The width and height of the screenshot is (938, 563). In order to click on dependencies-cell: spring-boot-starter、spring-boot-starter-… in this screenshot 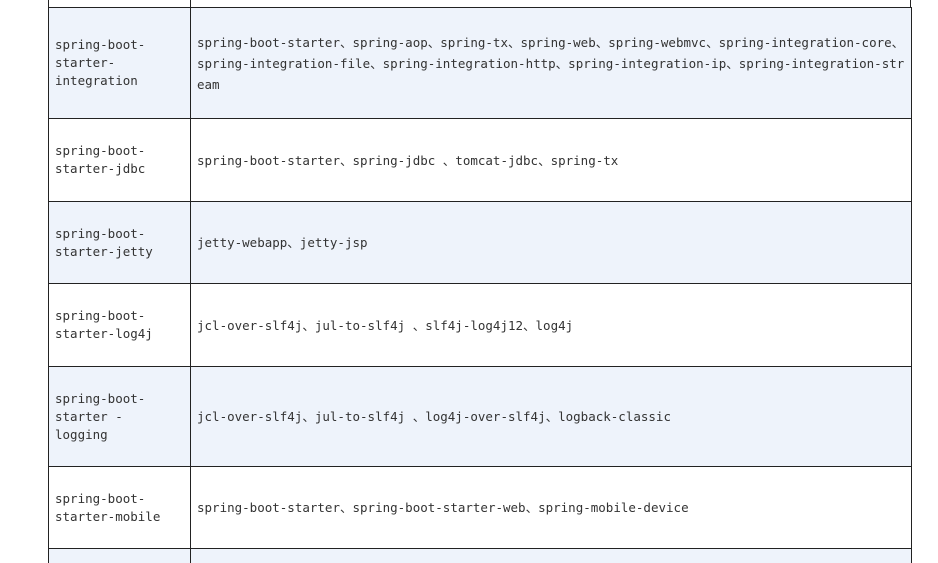, I will do `click(551, 507)`.